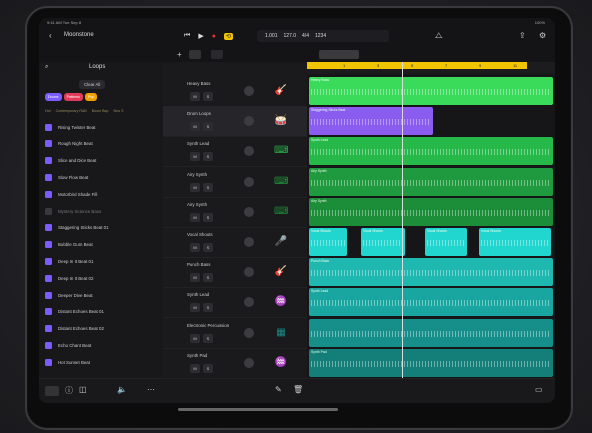 The height and width of the screenshot is (433, 592). What do you see at coordinates (235, 91) in the screenshot?
I see `track-header: Heavy Bass M S 🎸` at bounding box center [235, 91].